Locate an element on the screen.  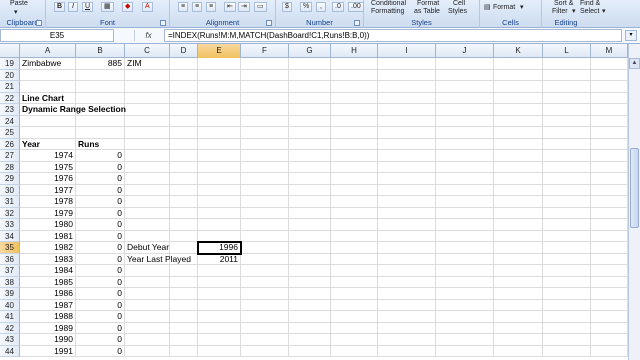
cell-j20 is located at coordinates (465, 75).